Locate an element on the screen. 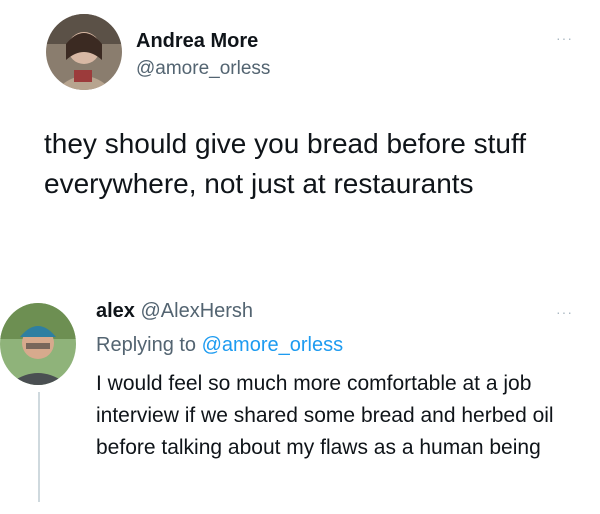 The height and width of the screenshot is (514, 600). thread-line is located at coordinates (39, 447).